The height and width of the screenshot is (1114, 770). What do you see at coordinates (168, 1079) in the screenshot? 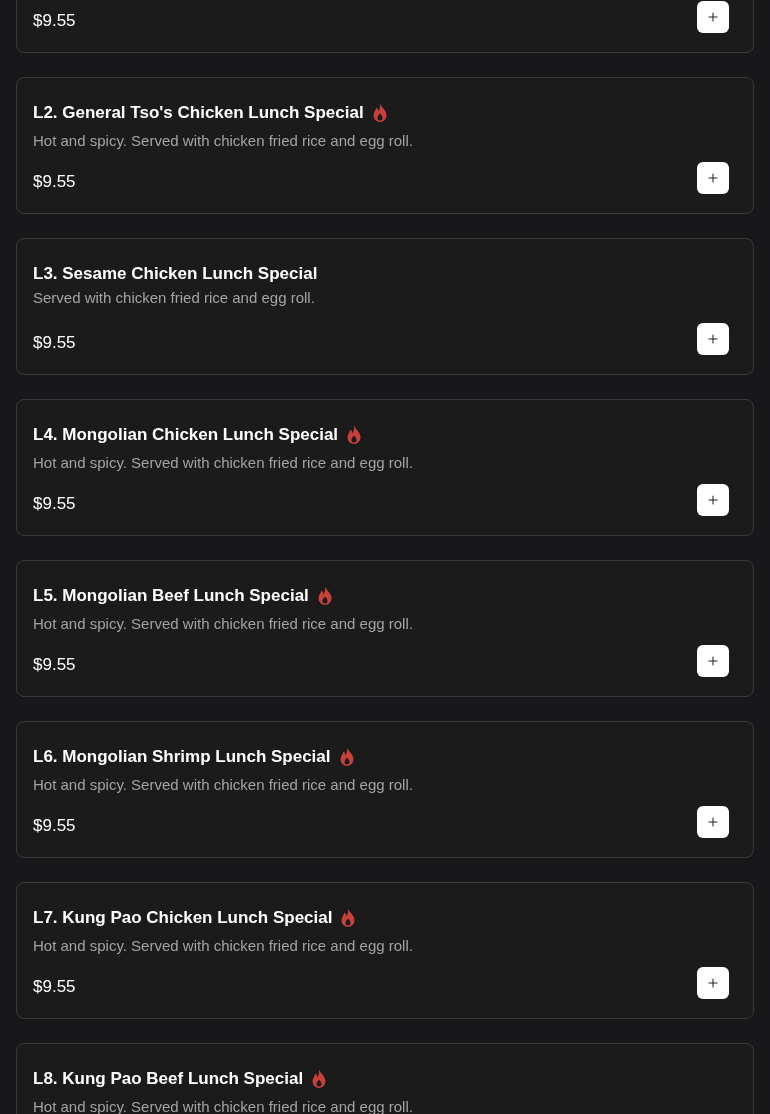
I see `item-title: L8. Kung Pao Beef Lunch Special` at bounding box center [168, 1079].